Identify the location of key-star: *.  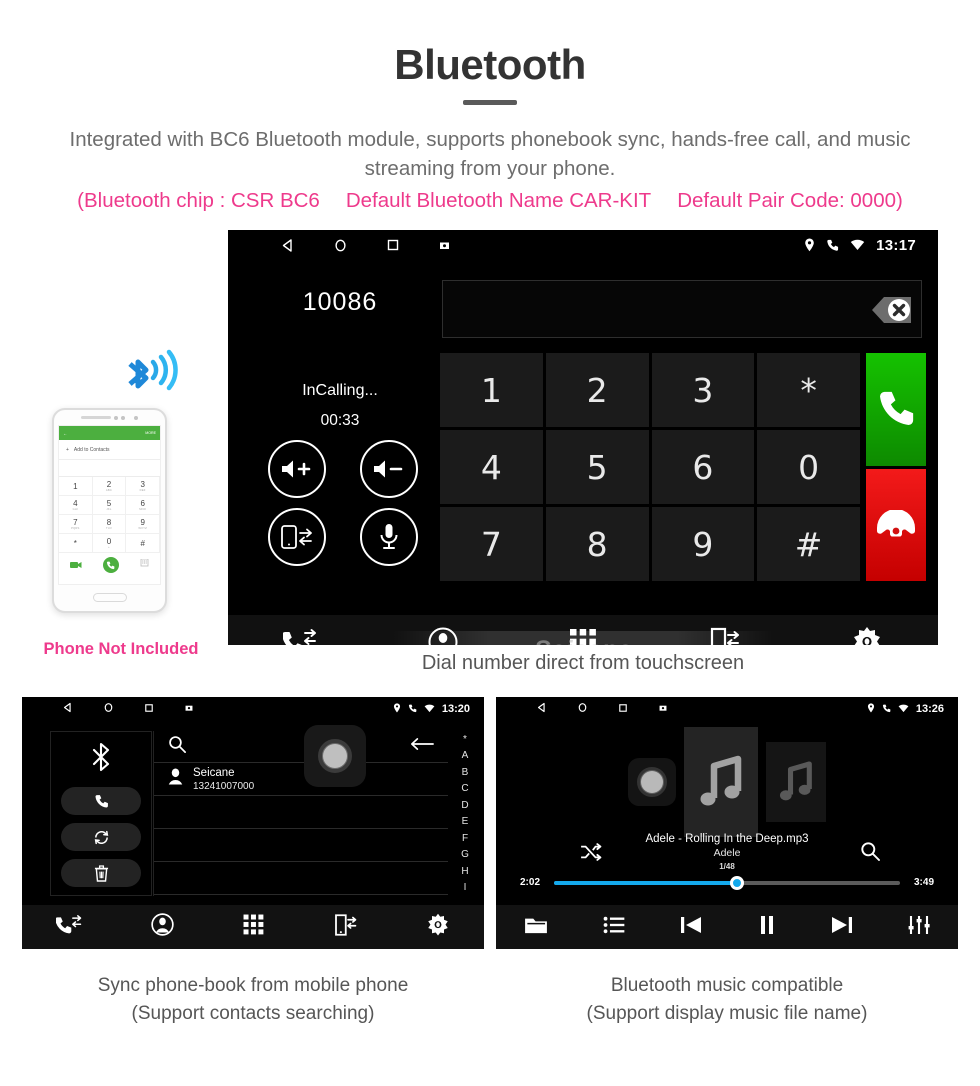
(808, 390).